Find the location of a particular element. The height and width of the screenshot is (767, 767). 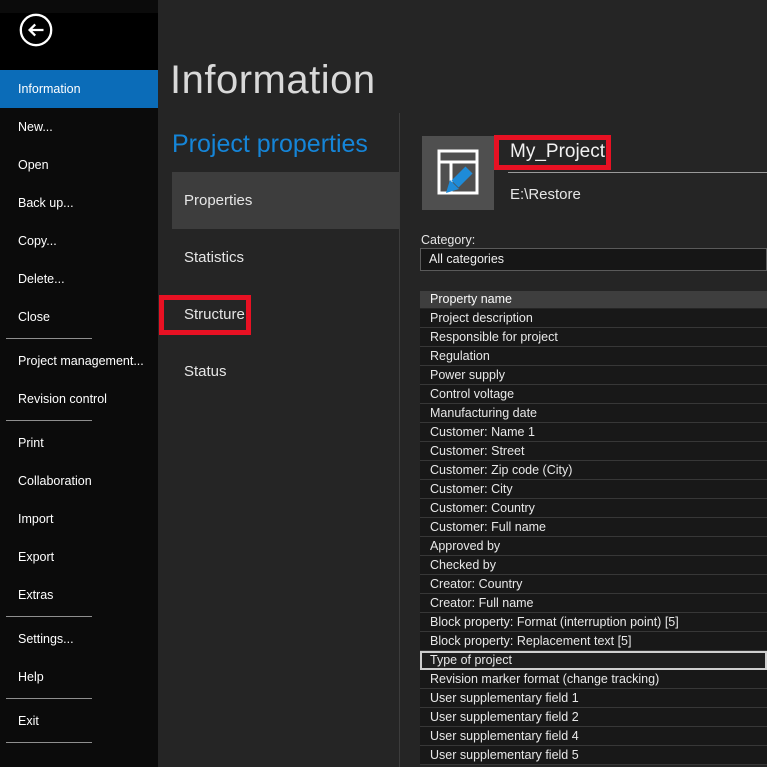

sidebar-item: Help is located at coordinates (79, 677).